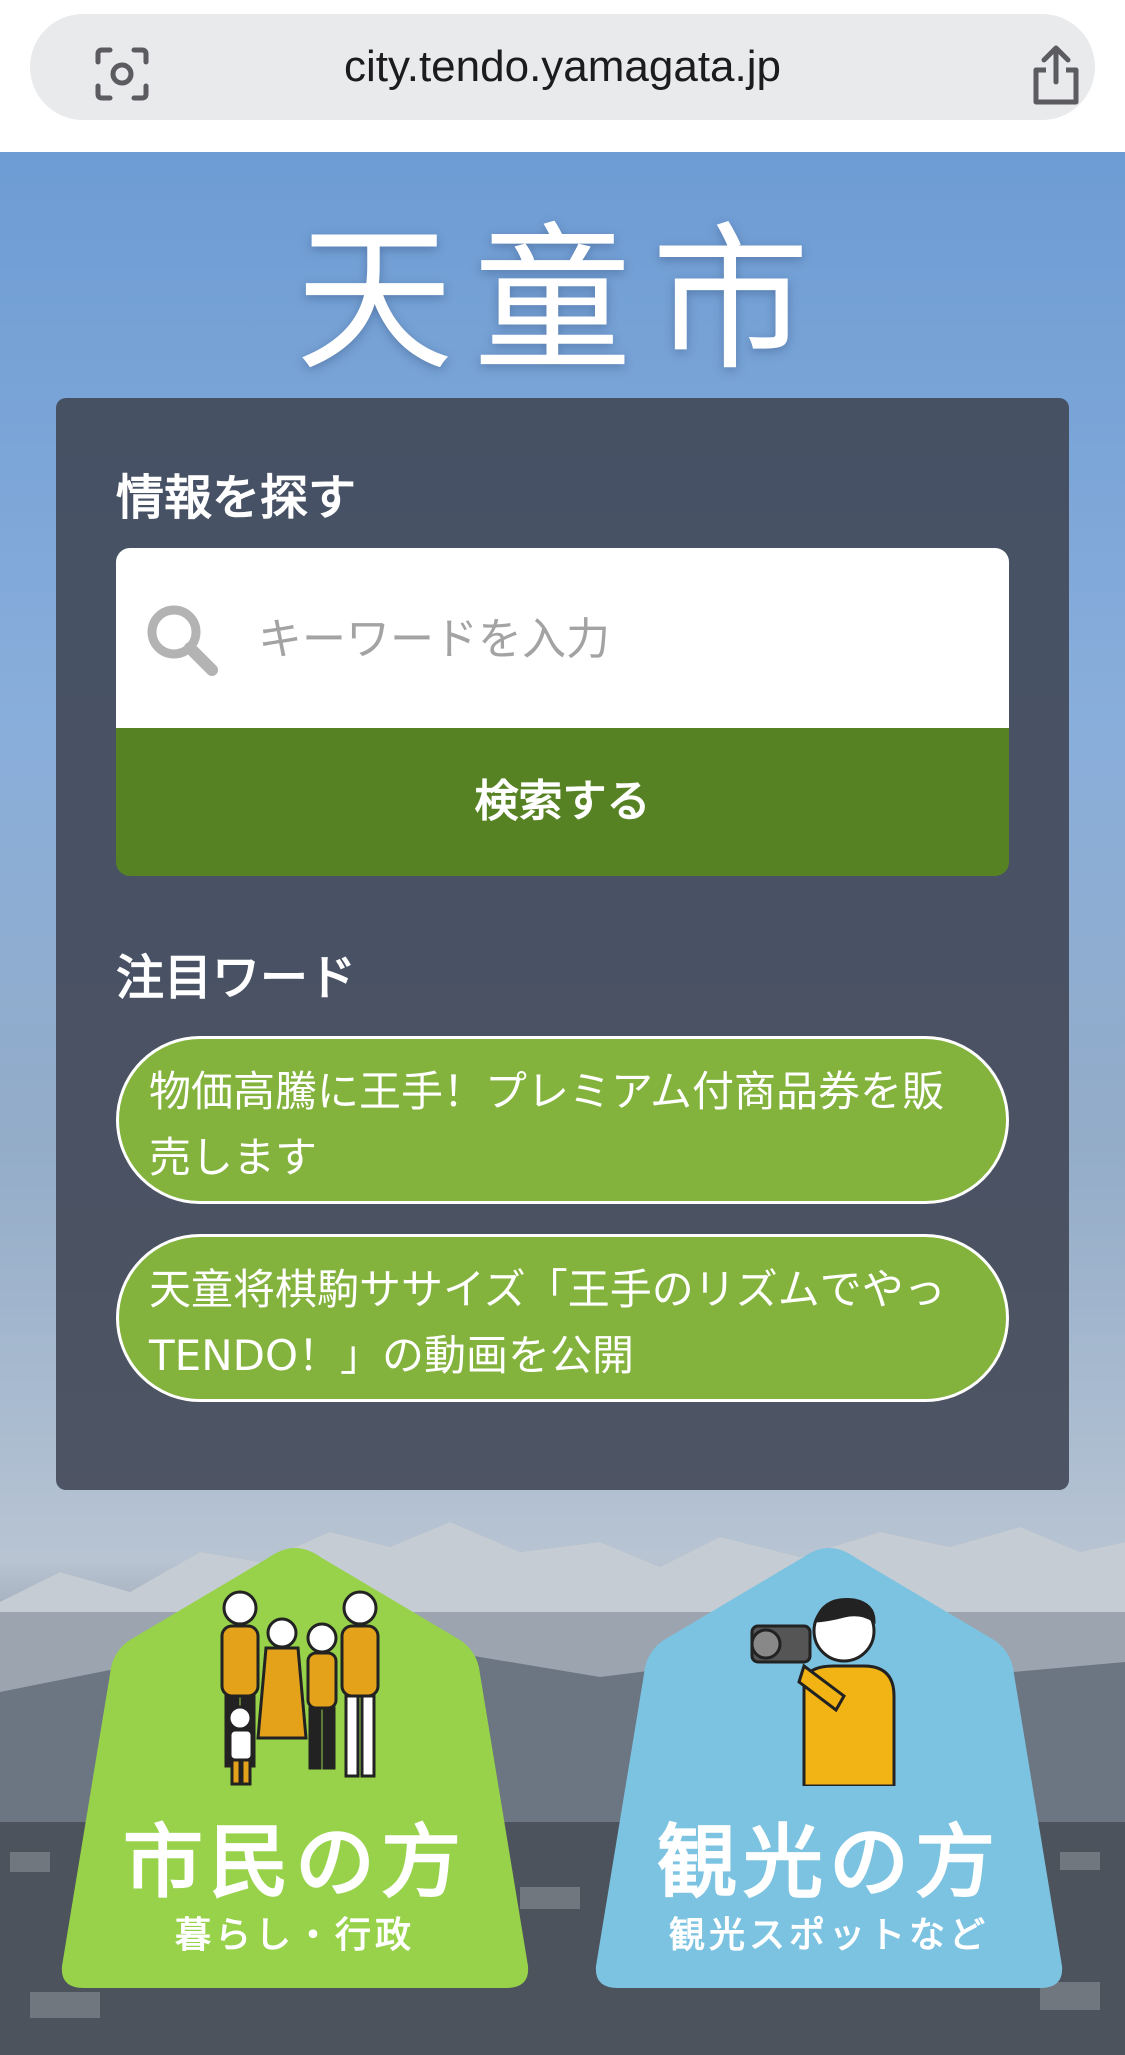  Describe the element at coordinates (236, 978) in the screenshot. I see `featured-words-heading: 注目ワード` at that location.